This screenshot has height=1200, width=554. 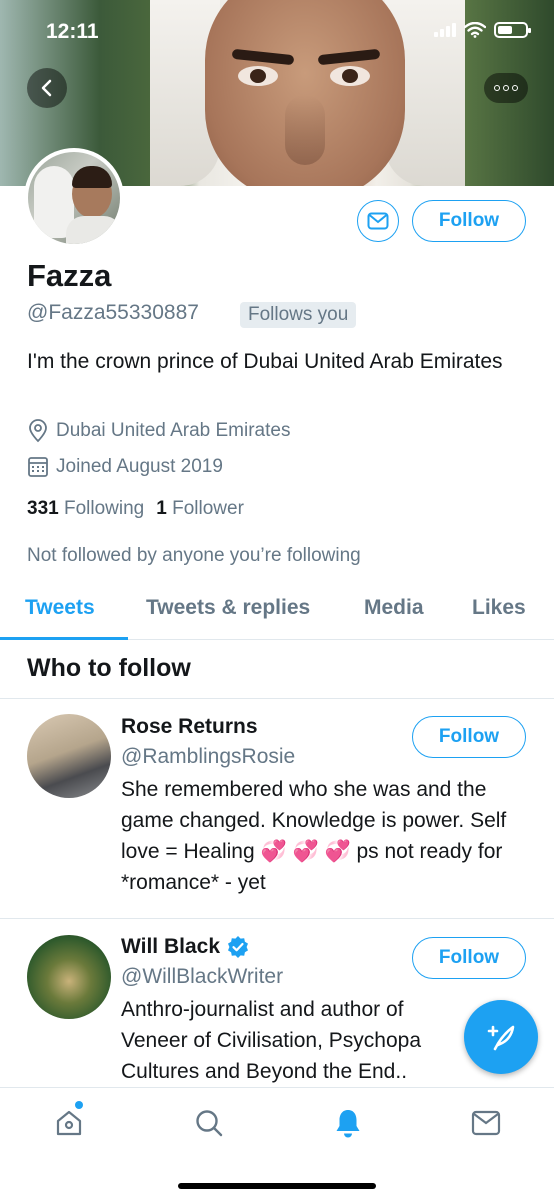 I want to click on home-indicator, so click(x=277, y=1186).